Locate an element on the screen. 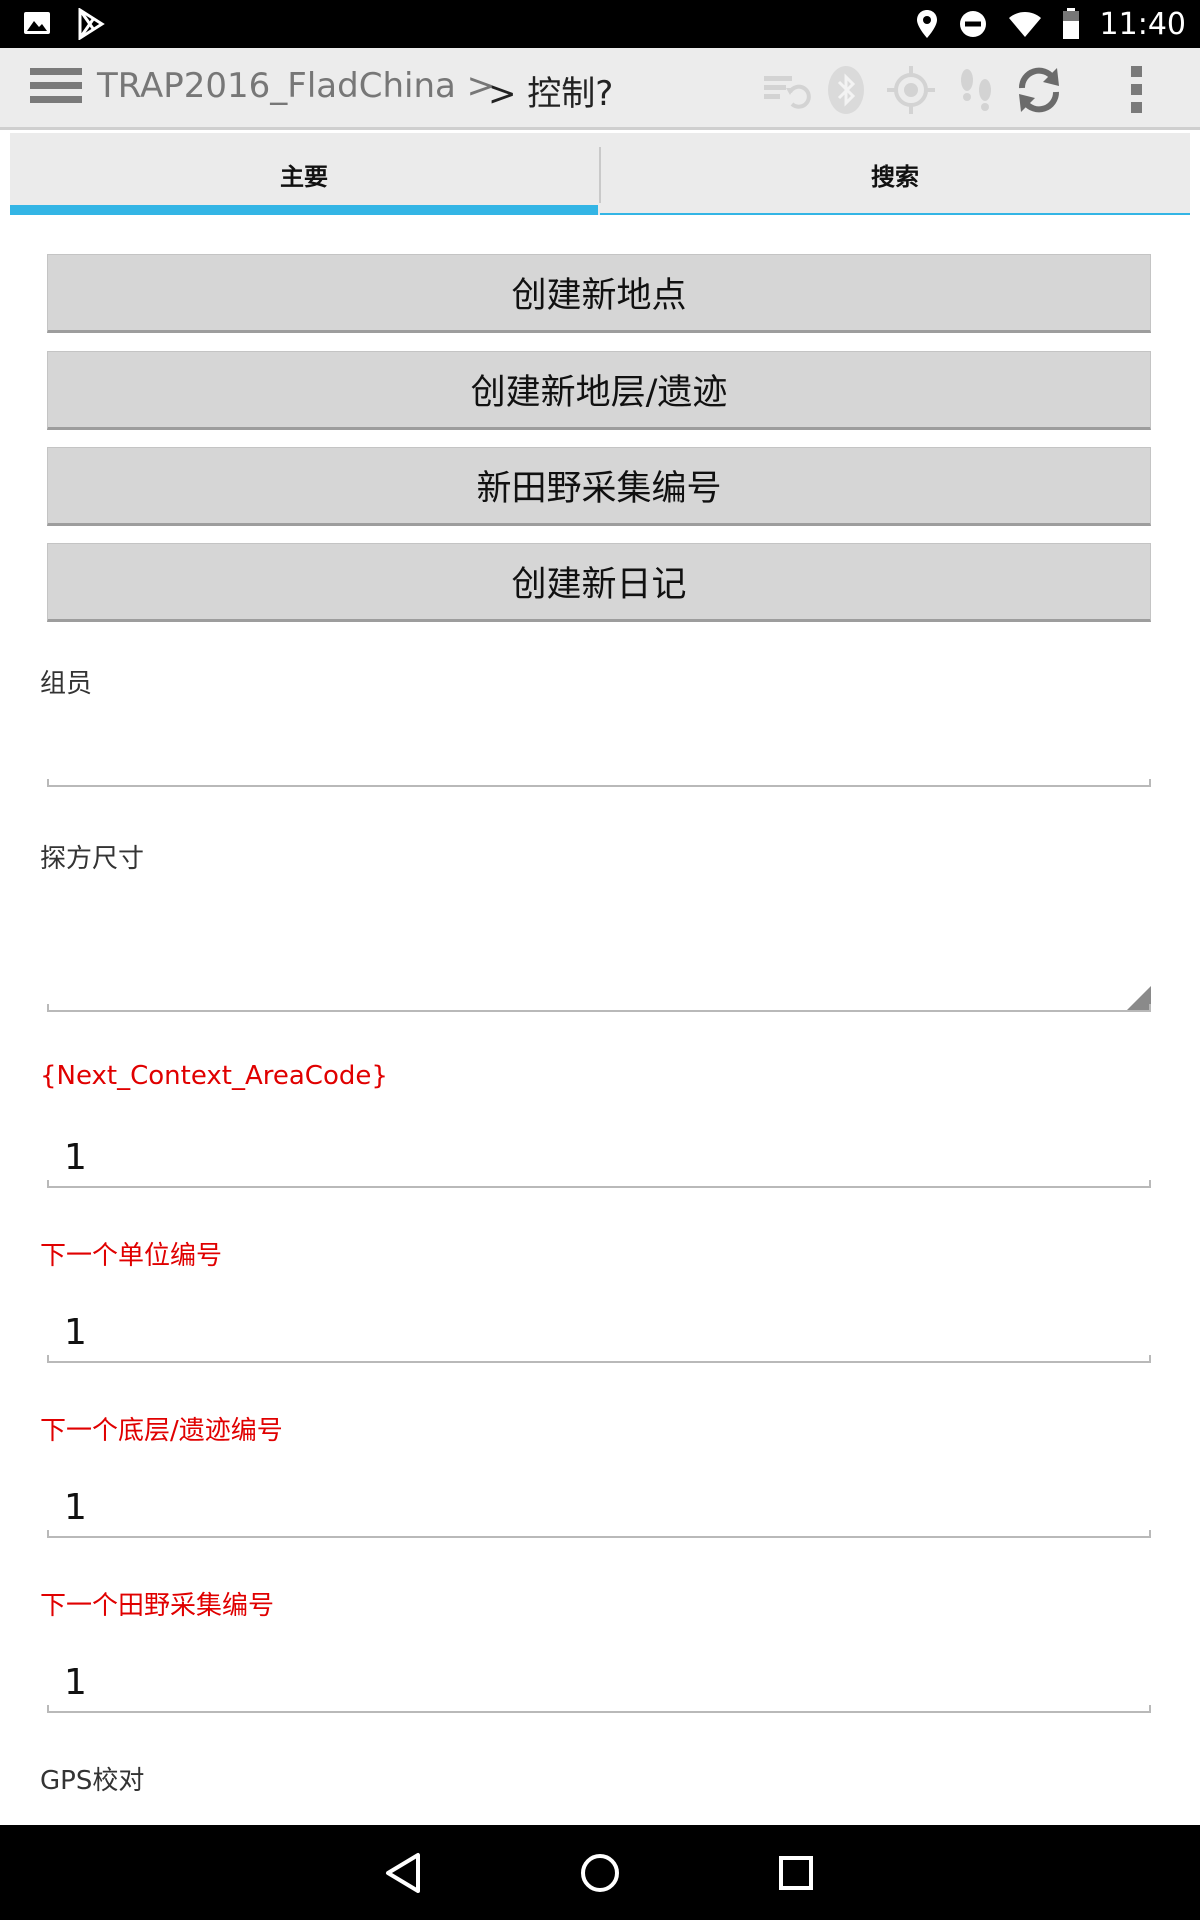 The image size is (1200, 1920). next-unit-number-input: 1 is located at coordinates (599, 1319).